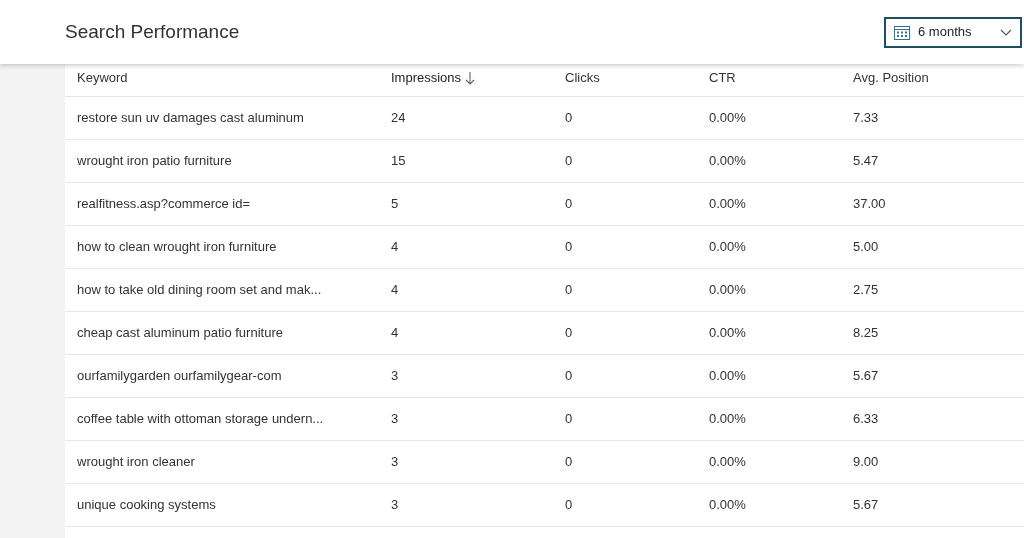 This screenshot has height=538, width=1024. Describe the element at coordinates (102, 77) in the screenshot. I see `column-header: Keyword` at that location.